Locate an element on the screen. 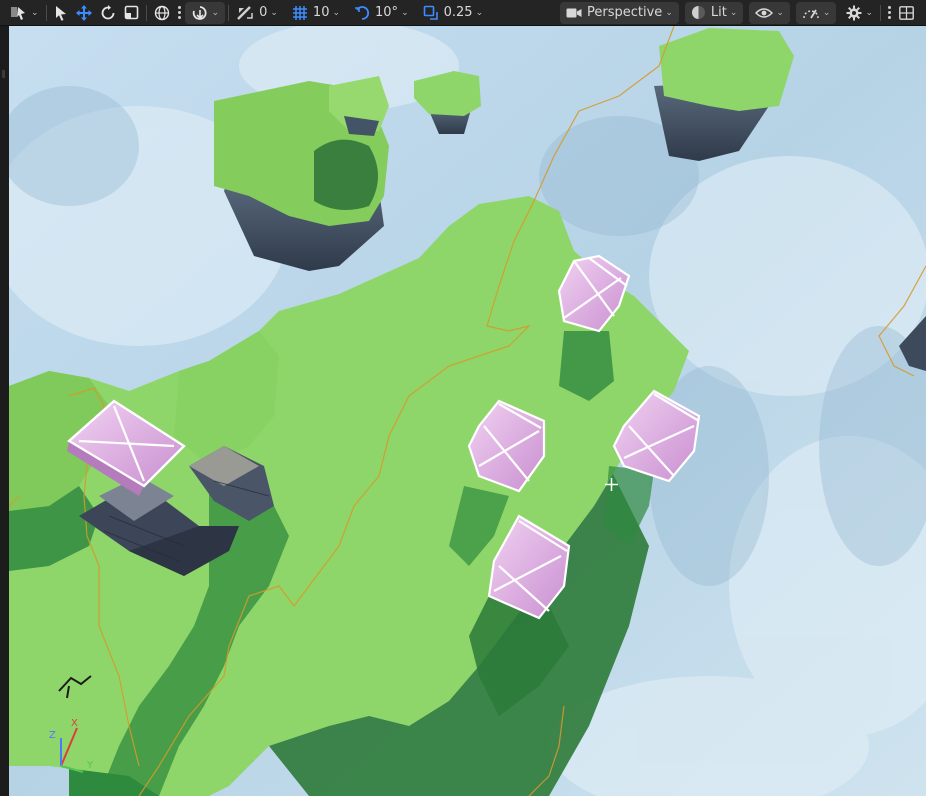  scale-tool-button is located at coordinates (131, 13).